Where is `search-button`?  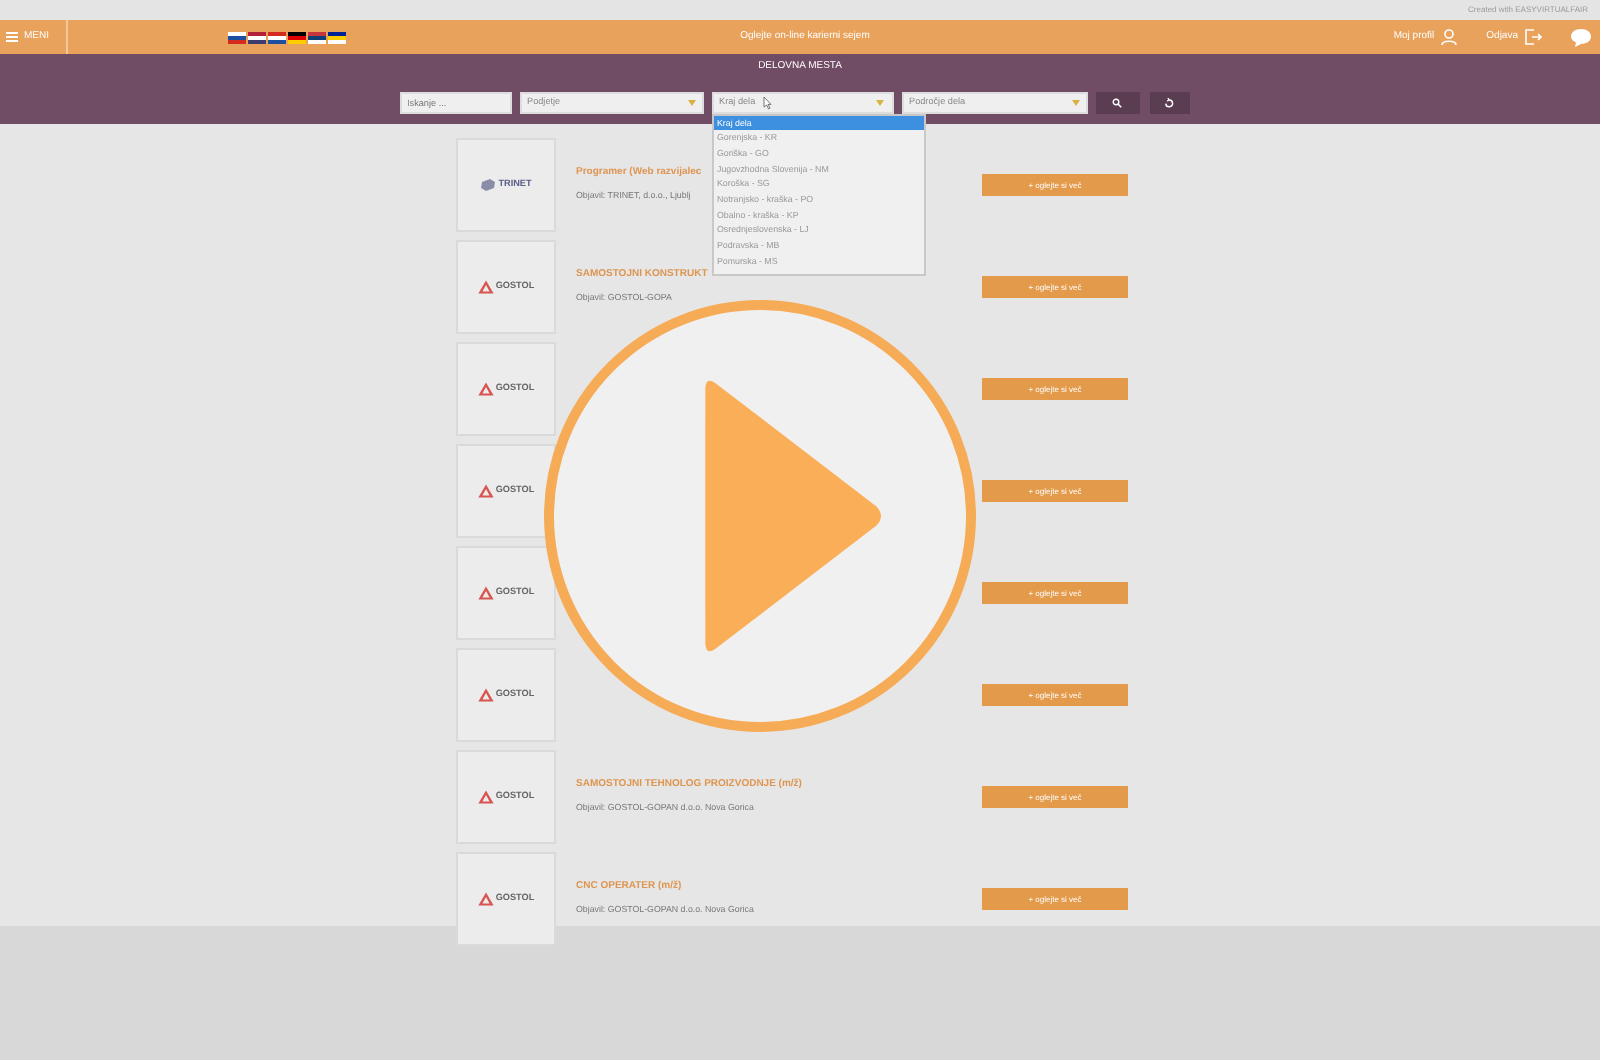
search-button is located at coordinates (1117, 102).